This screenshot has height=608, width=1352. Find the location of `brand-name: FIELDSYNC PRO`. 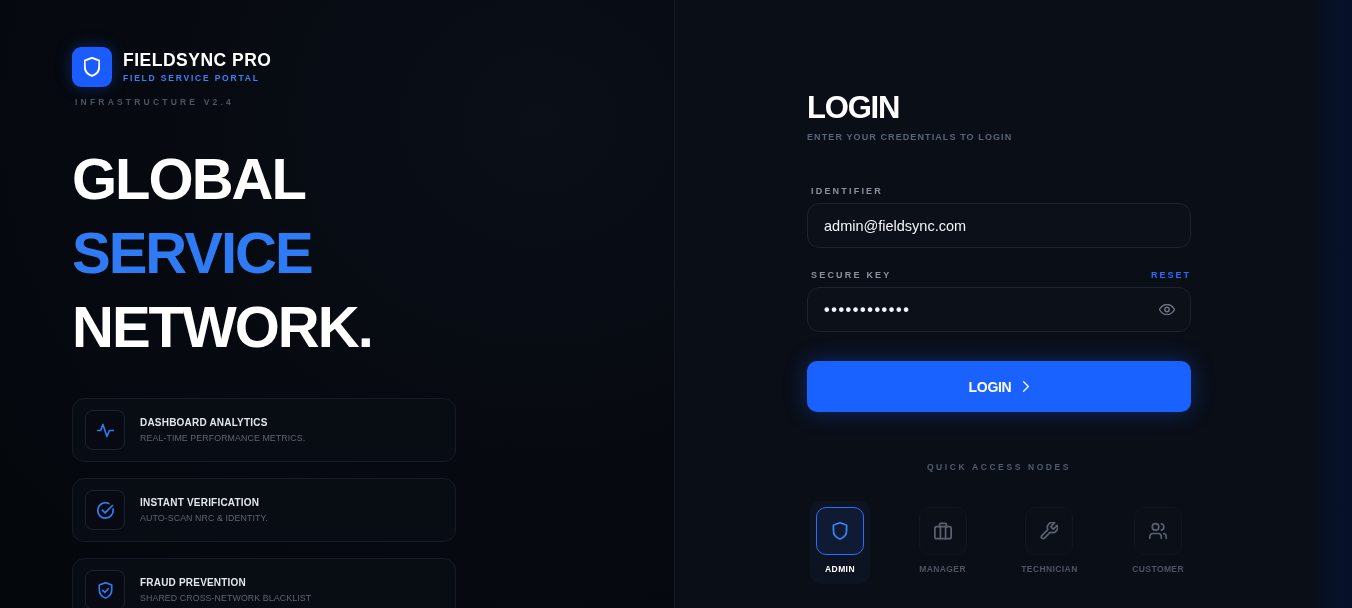

brand-name: FIELDSYNC PRO is located at coordinates (197, 60).